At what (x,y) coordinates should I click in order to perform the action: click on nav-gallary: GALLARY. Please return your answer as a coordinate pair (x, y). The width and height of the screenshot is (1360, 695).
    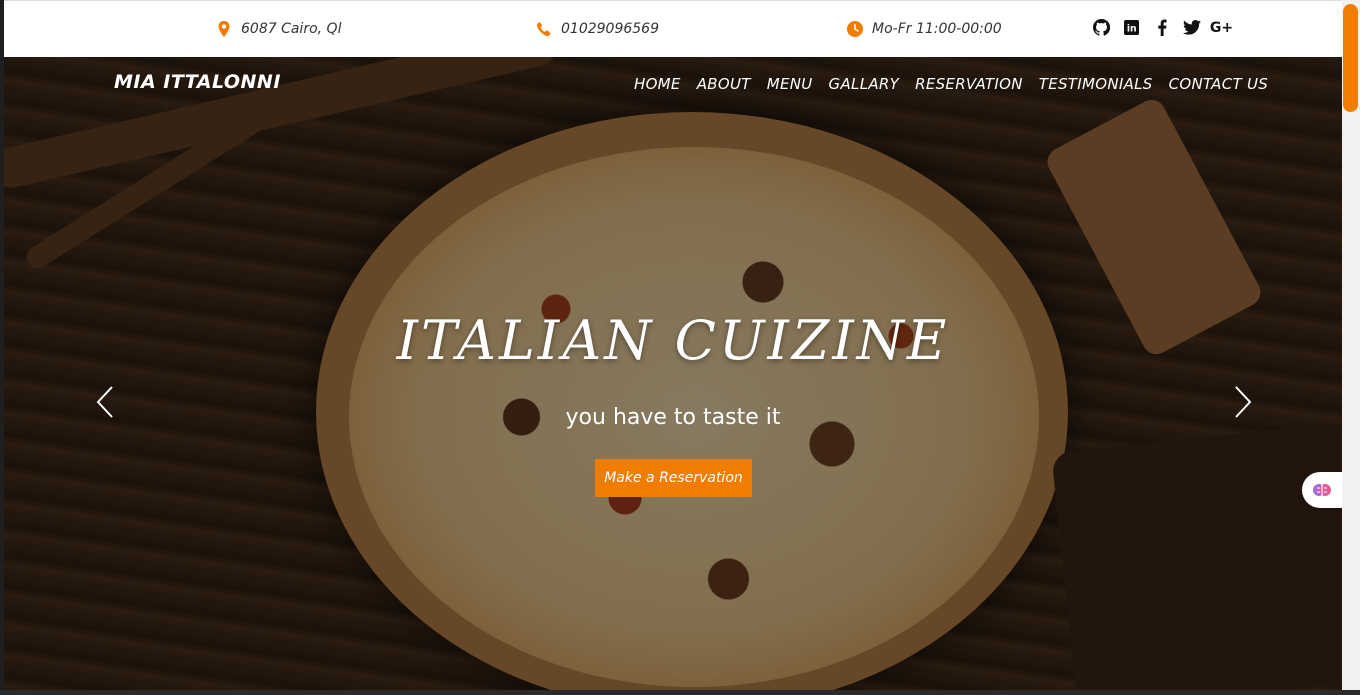
    Looking at the image, I should click on (864, 84).